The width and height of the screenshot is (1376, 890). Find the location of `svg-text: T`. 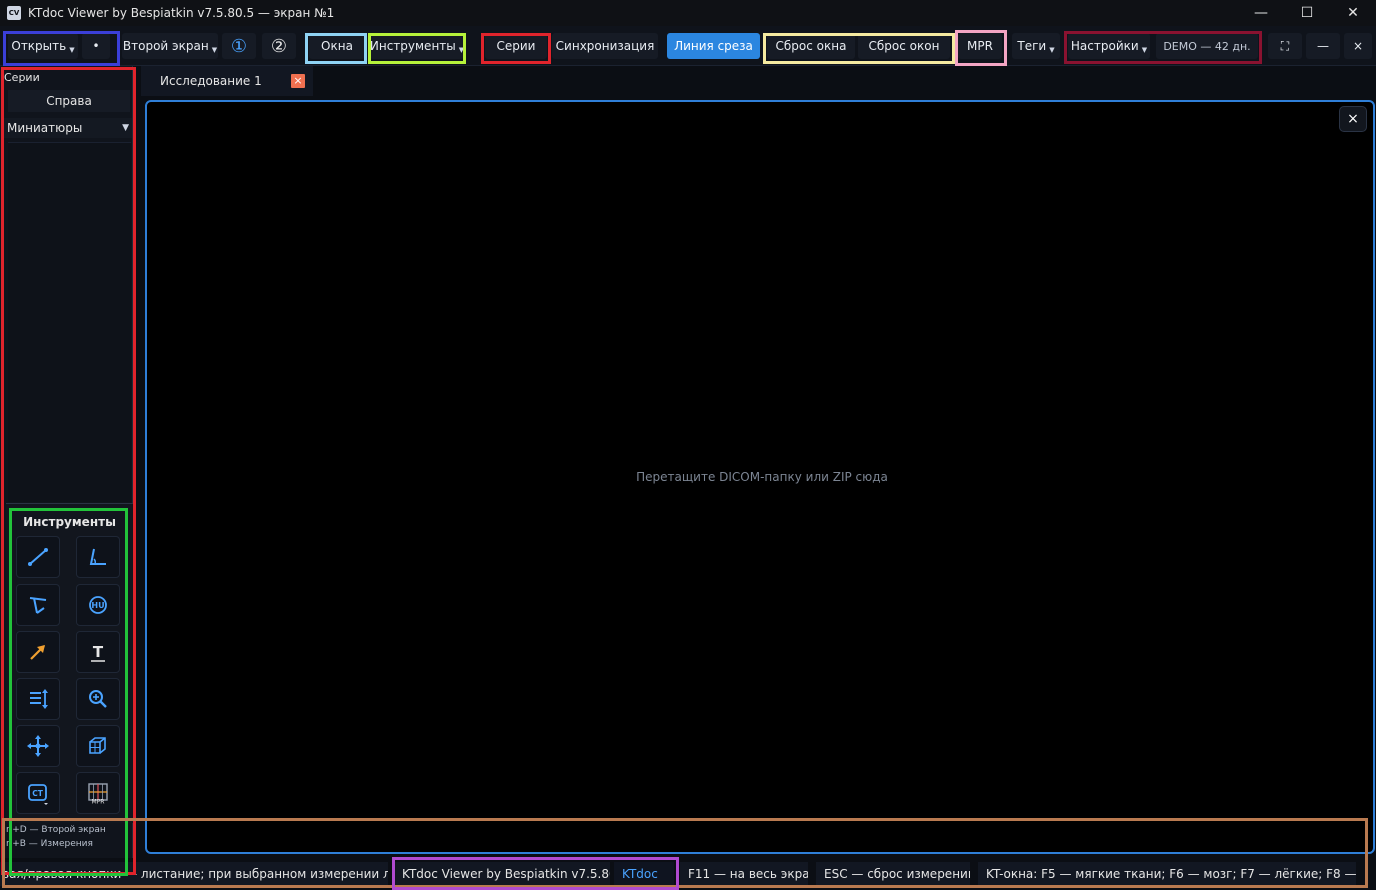

svg-text: T is located at coordinates (98, 652).